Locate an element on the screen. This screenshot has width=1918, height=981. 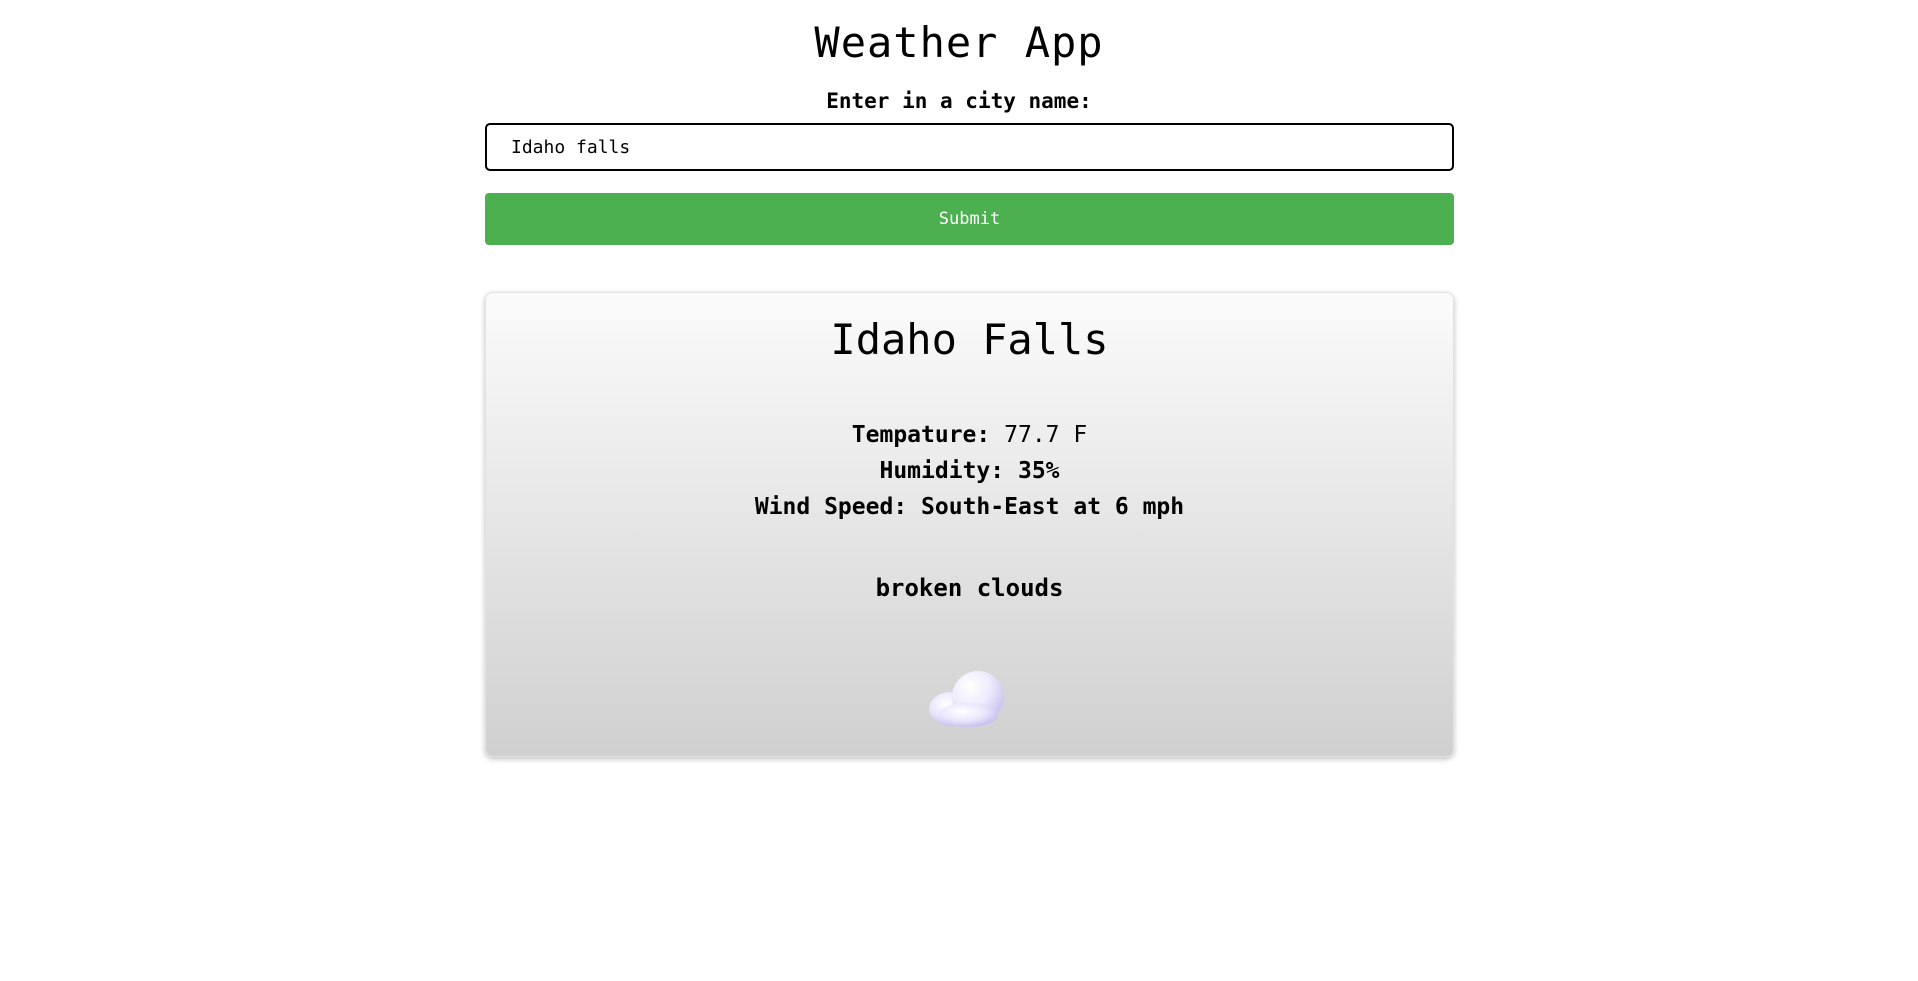
temperature-value: 77.7 F is located at coordinates (1046, 435).